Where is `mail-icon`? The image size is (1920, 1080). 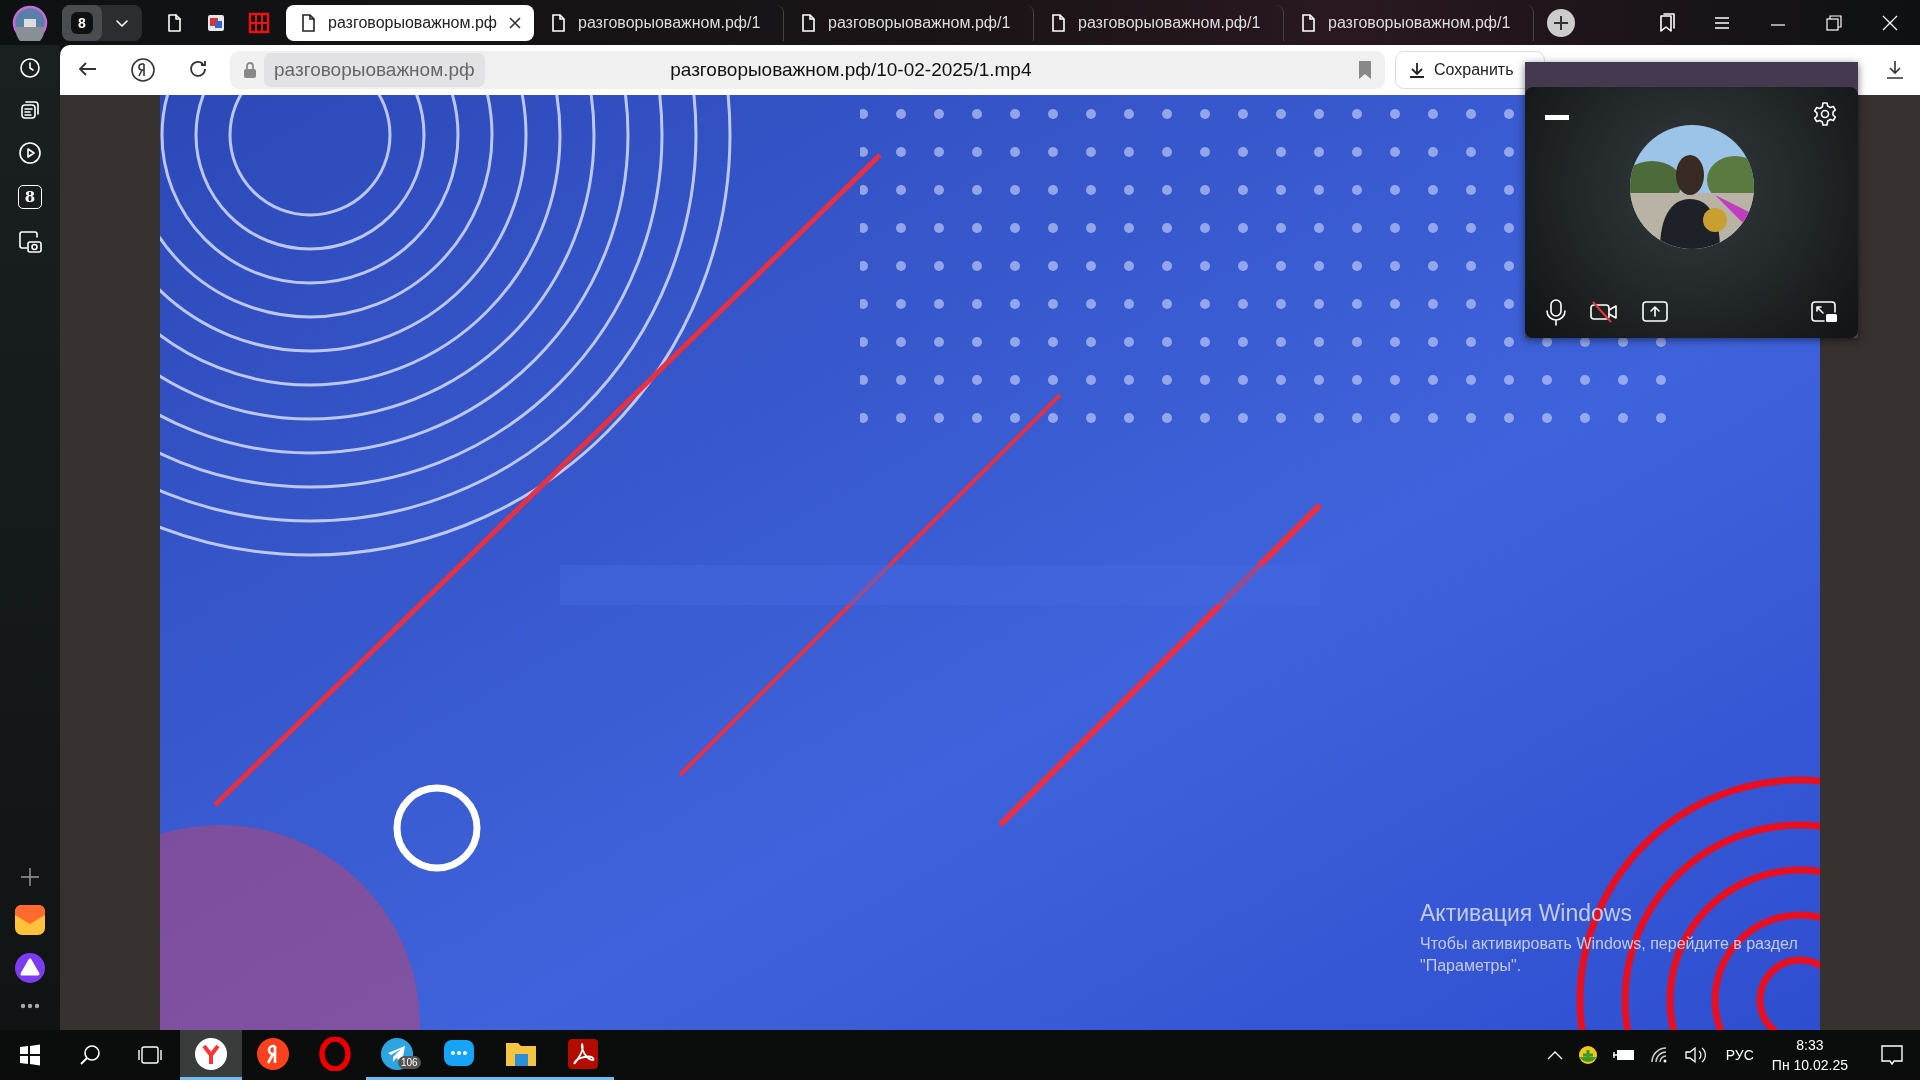 mail-icon is located at coordinates (30, 920).